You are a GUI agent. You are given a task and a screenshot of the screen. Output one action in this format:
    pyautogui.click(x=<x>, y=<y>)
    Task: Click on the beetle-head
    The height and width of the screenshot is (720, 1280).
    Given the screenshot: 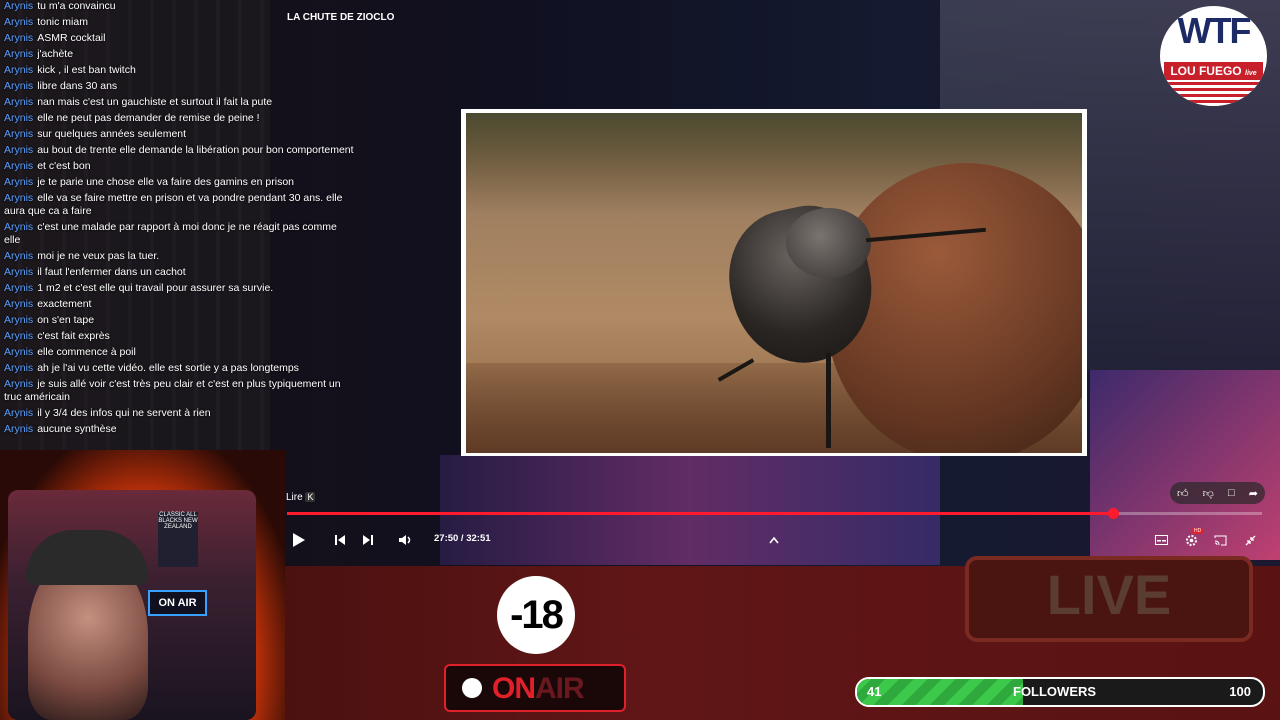 What is the action you would take?
    pyautogui.click(x=828, y=243)
    